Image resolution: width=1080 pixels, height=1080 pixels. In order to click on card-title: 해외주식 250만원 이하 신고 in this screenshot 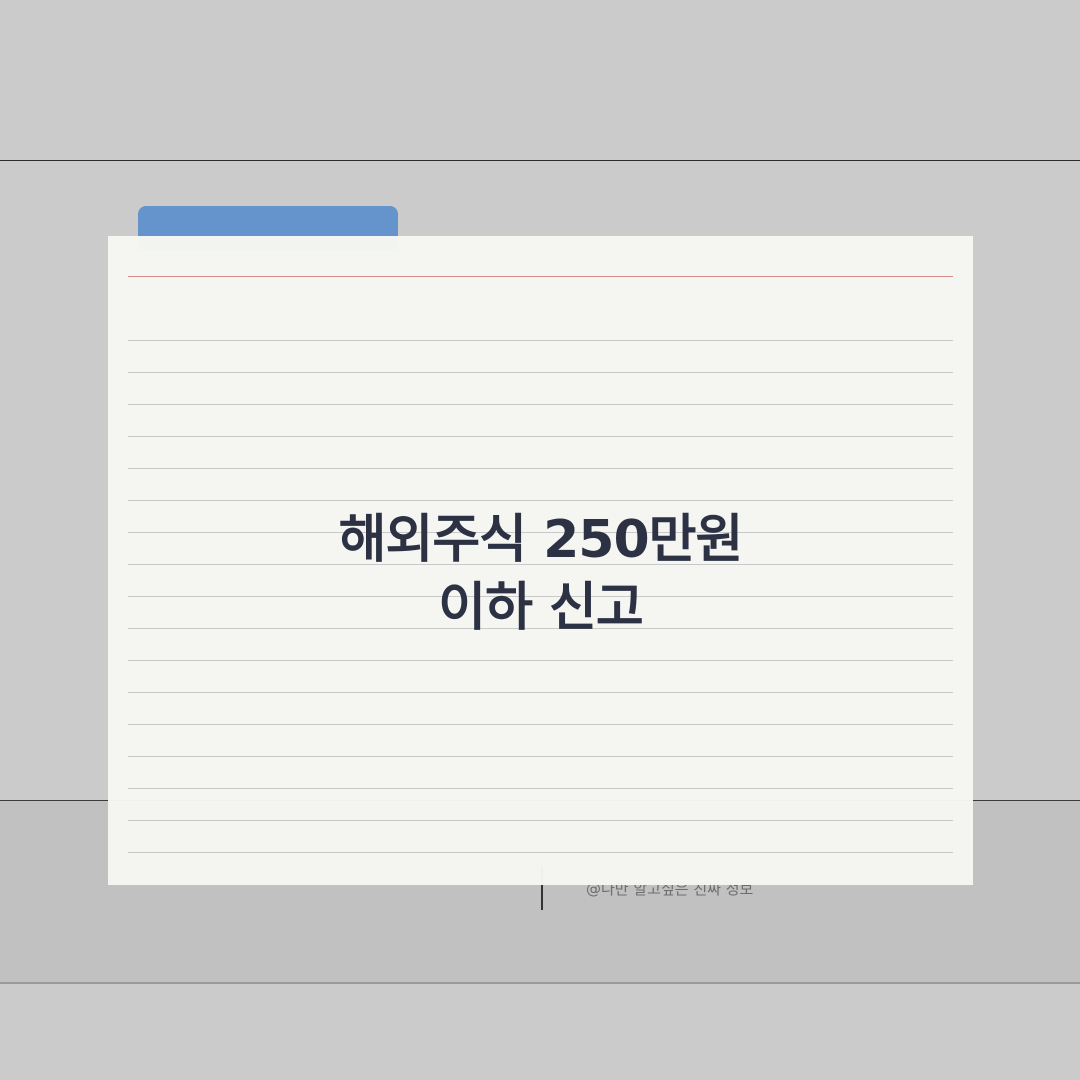, I will do `click(540, 574)`.